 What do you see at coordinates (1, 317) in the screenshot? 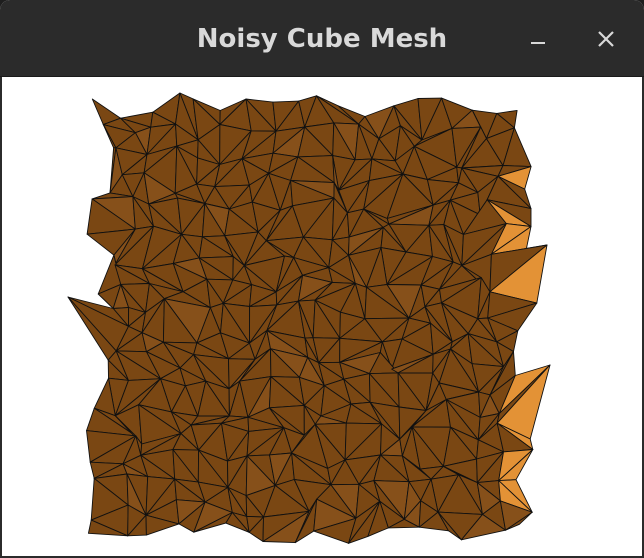
I see `window-border-left` at bounding box center [1, 317].